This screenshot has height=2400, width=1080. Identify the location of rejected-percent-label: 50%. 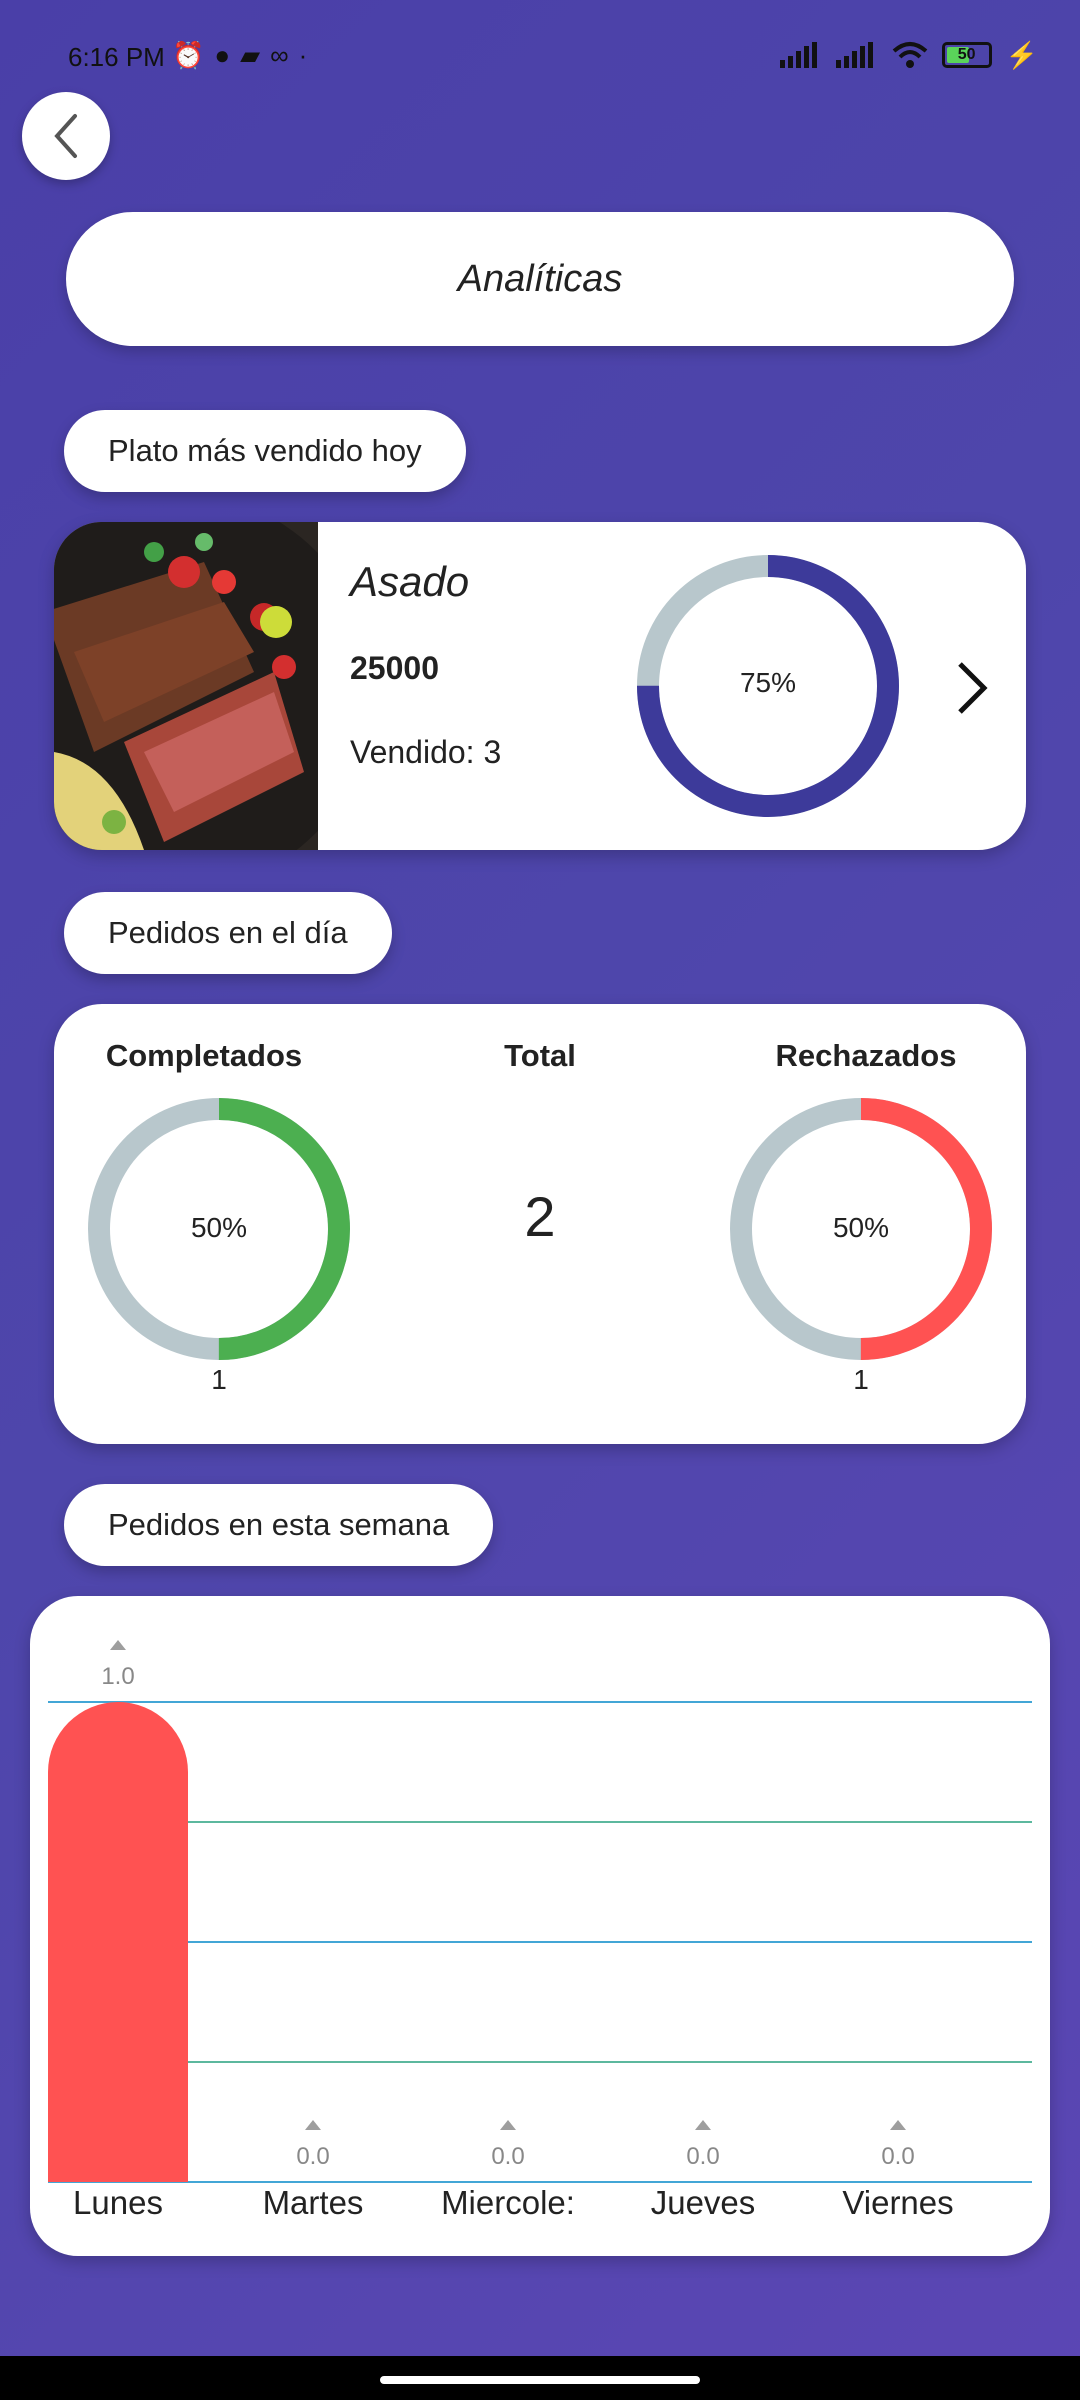
(861, 1227).